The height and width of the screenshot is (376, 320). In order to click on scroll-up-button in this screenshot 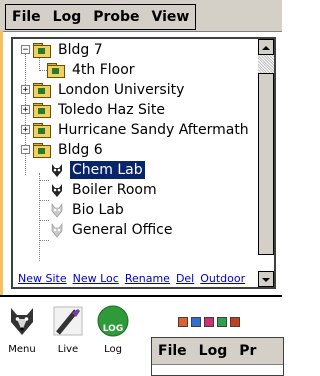, I will do `click(266, 47)`.